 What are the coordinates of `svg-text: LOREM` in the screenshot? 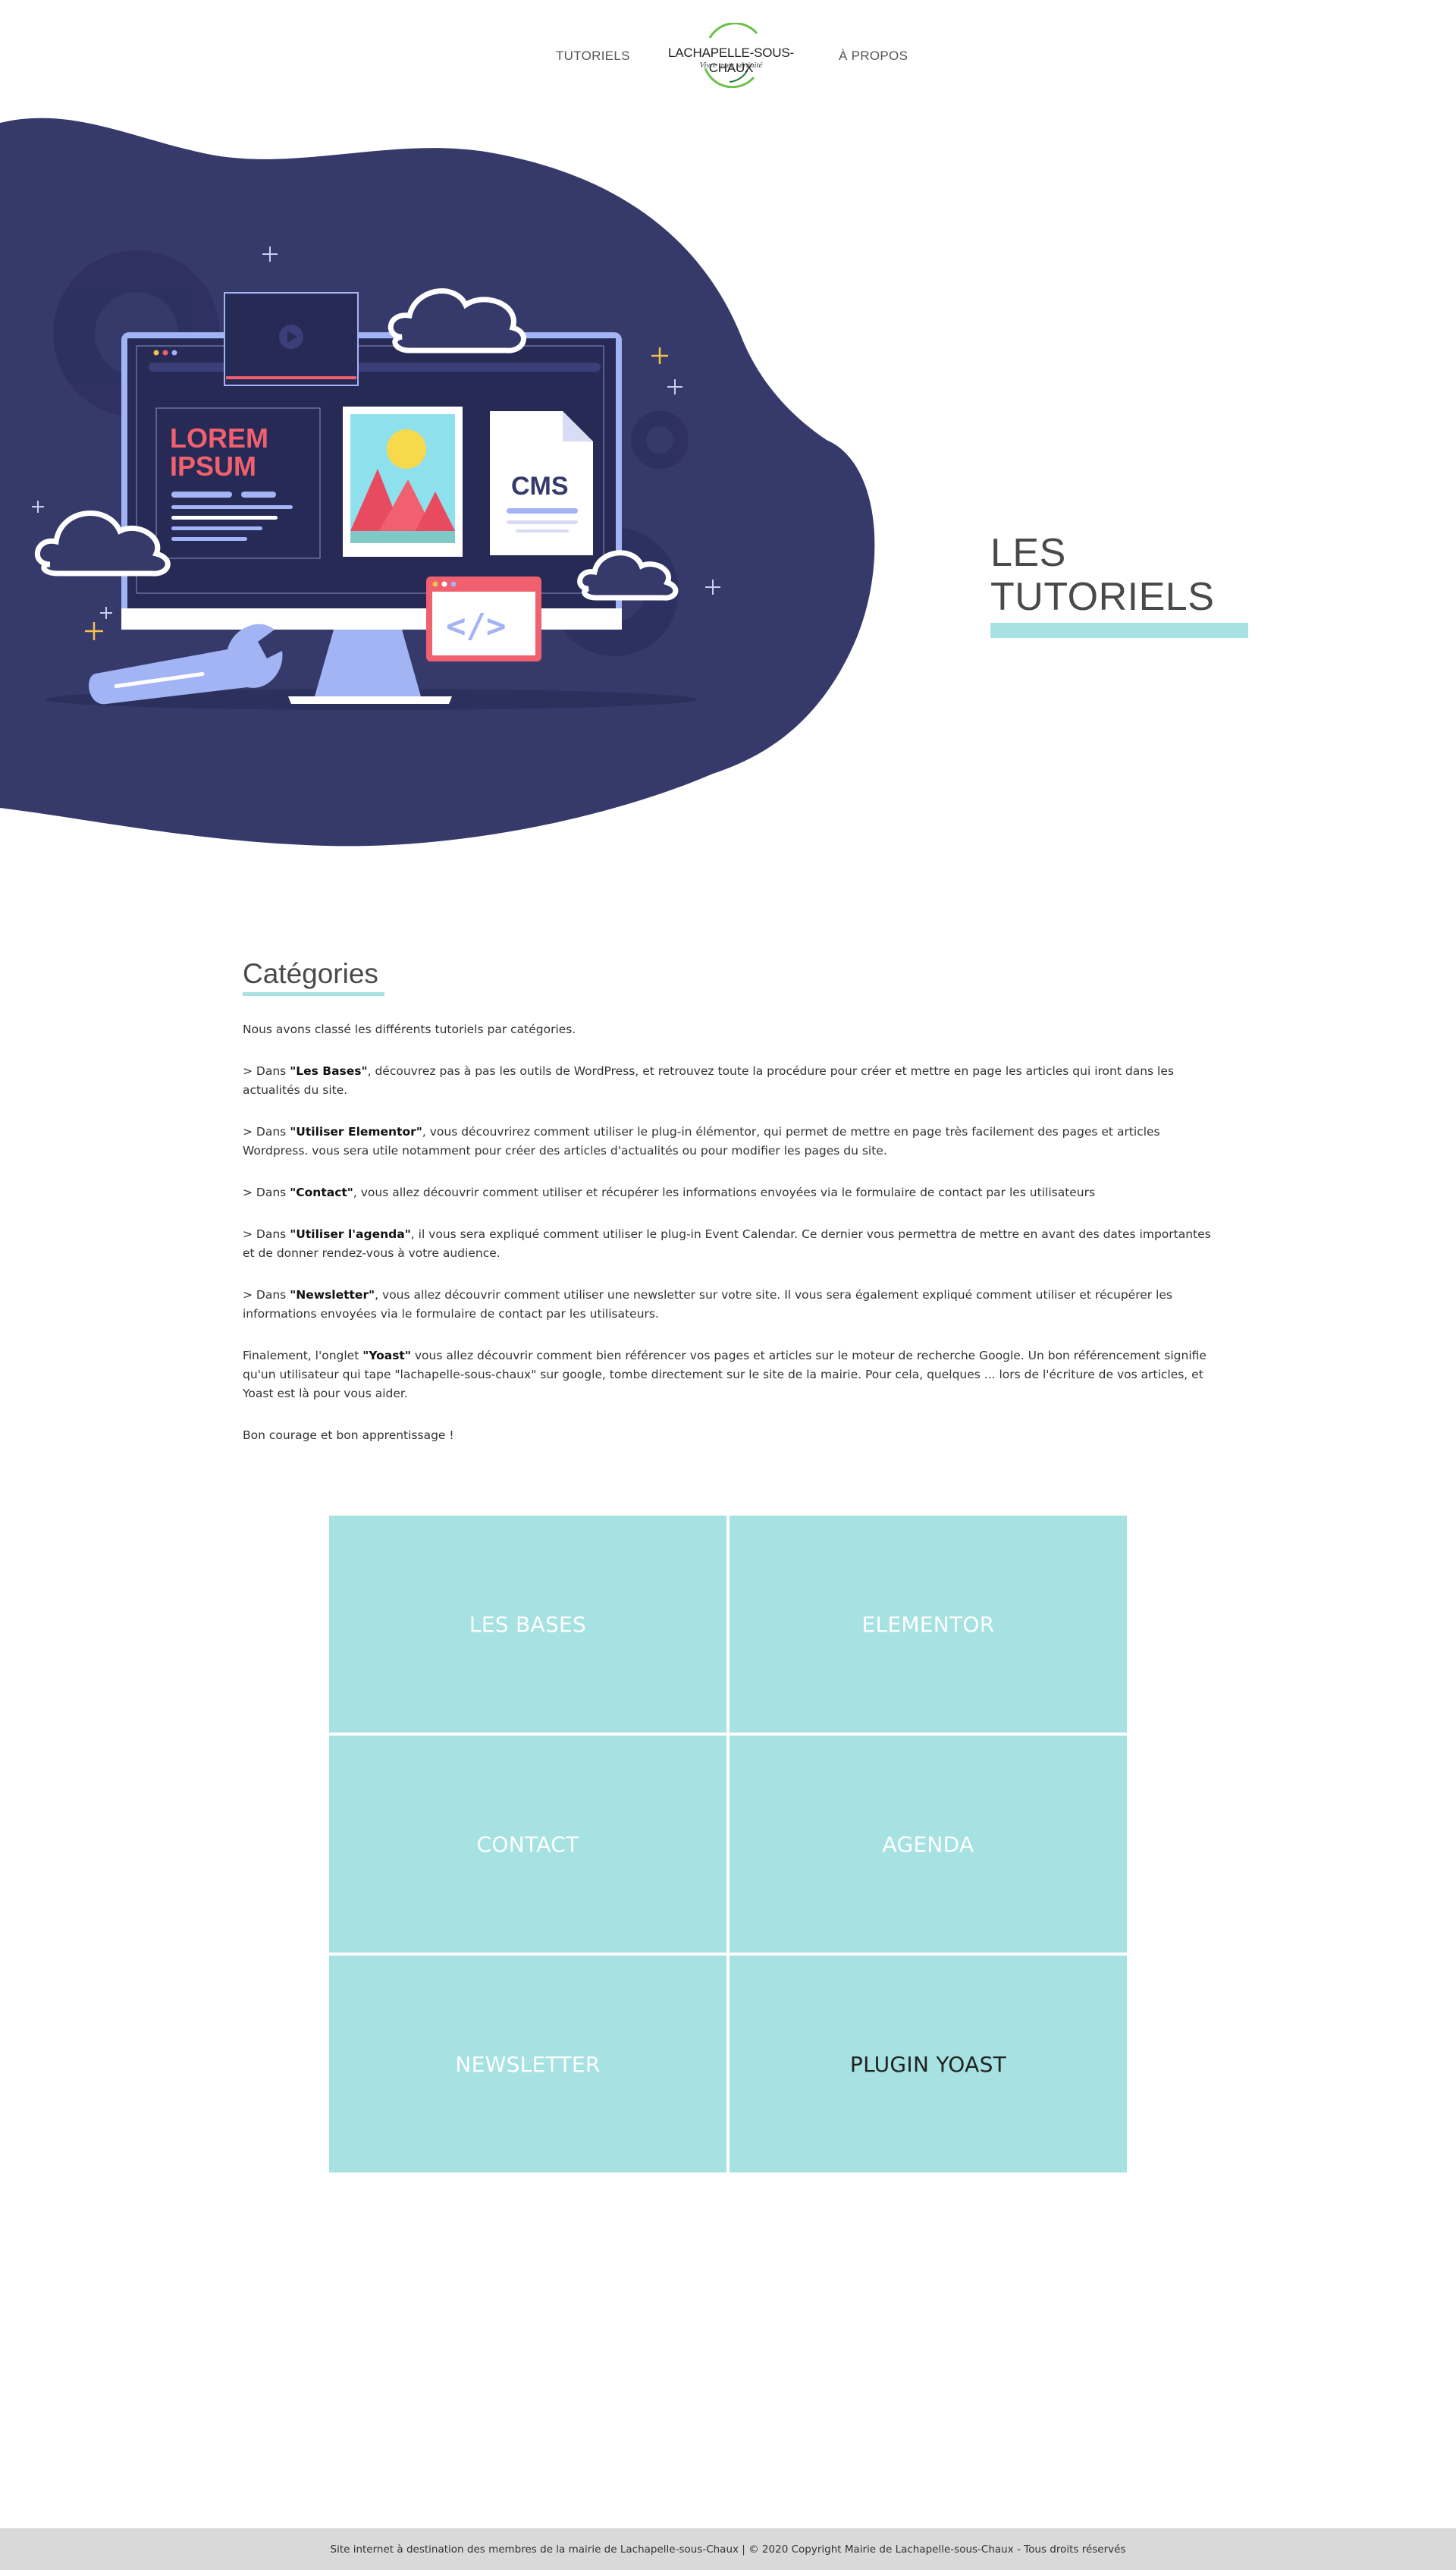 It's located at (219, 438).